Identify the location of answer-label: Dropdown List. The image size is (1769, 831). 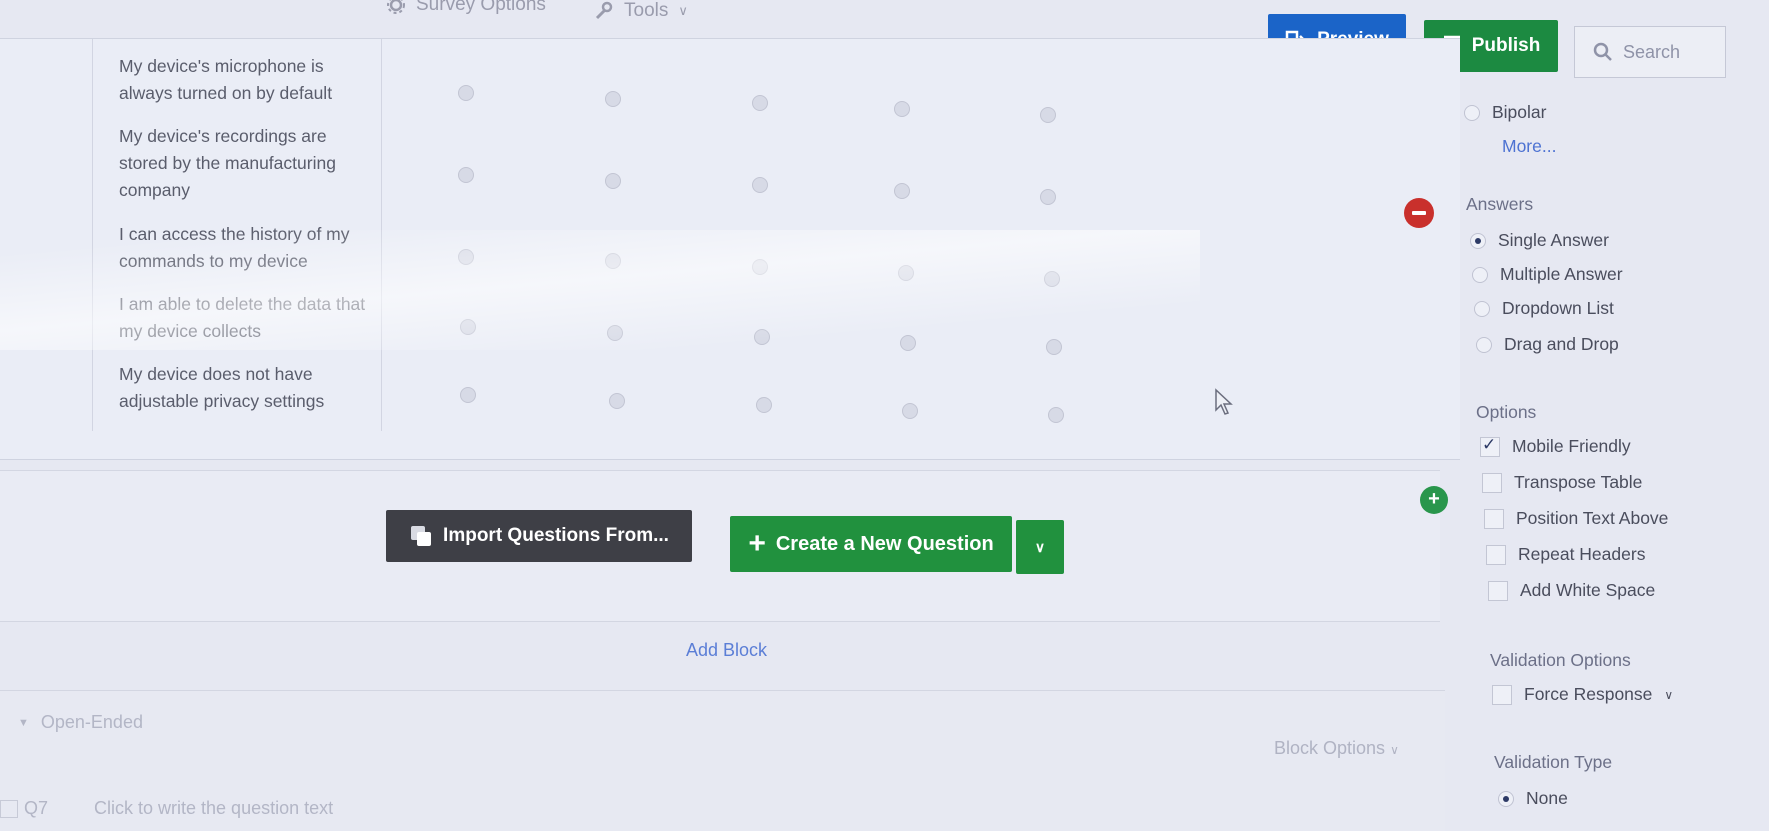
(1558, 308).